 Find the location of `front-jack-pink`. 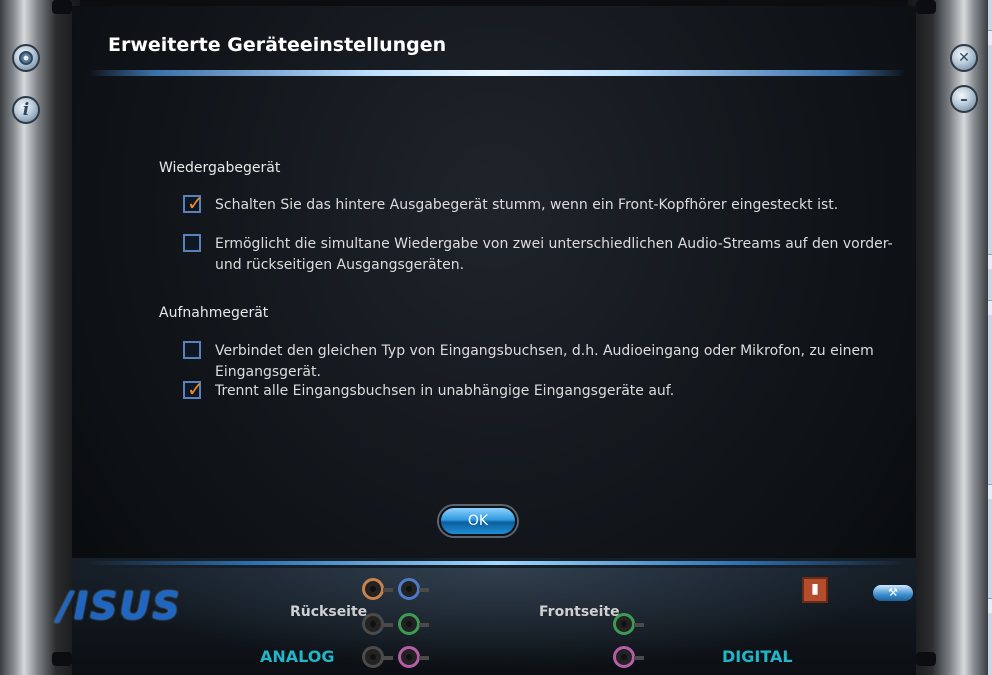

front-jack-pink is located at coordinates (628, 657).